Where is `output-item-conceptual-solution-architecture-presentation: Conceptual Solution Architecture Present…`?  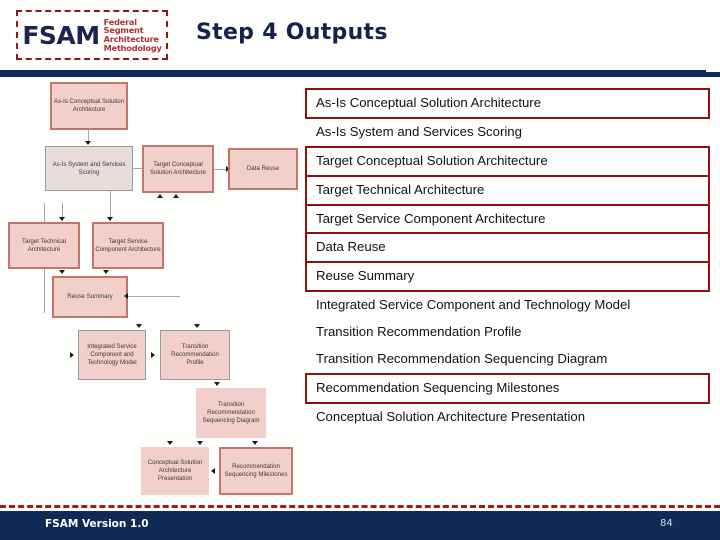
output-item-conceptual-solution-architecture-presentation: Conceptual Solution Architecture Present… is located at coordinates (507, 417).